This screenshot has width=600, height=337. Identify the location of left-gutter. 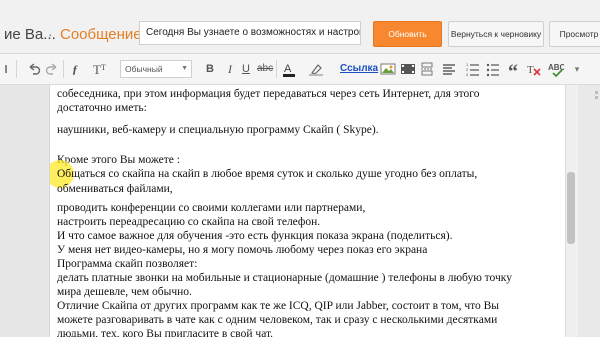
(24, 211).